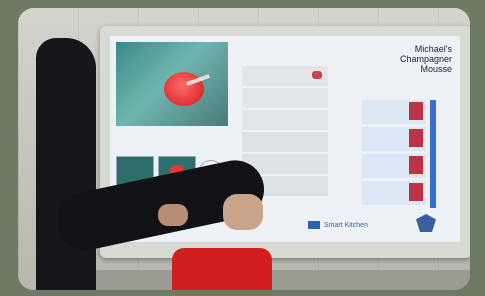 The width and height of the screenshot is (485, 296). I want to click on person-left-hand, so click(173, 215).